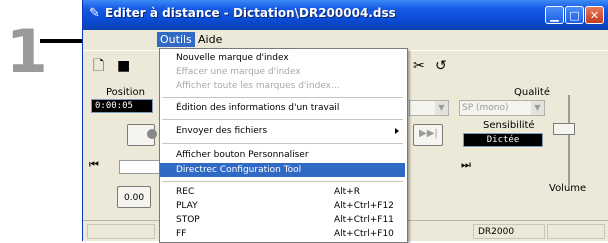  What do you see at coordinates (282, 108) in the screenshot?
I see `menu-item-edit-job-info: Édition des informations d'un travail` at bounding box center [282, 108].